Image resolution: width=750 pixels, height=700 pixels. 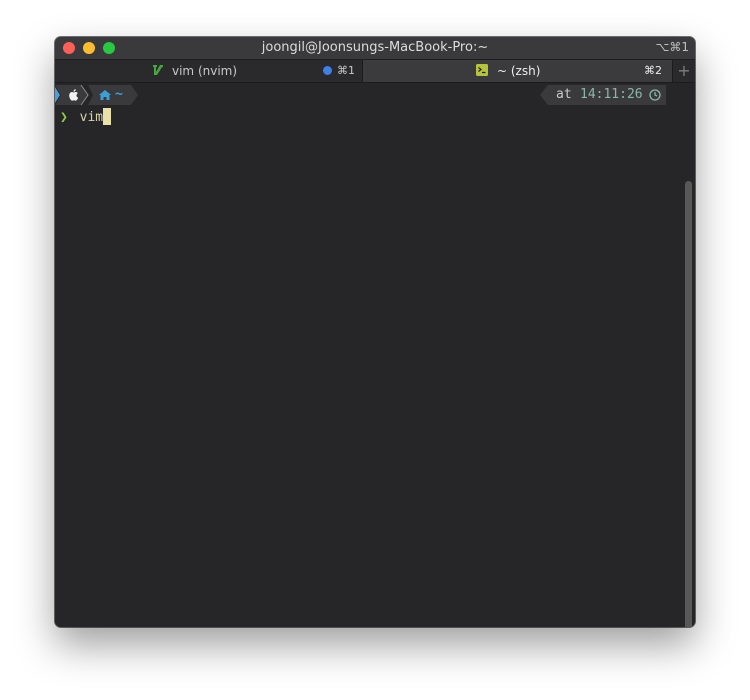 I want to click on activity-dot, so click(x=327, y=70).